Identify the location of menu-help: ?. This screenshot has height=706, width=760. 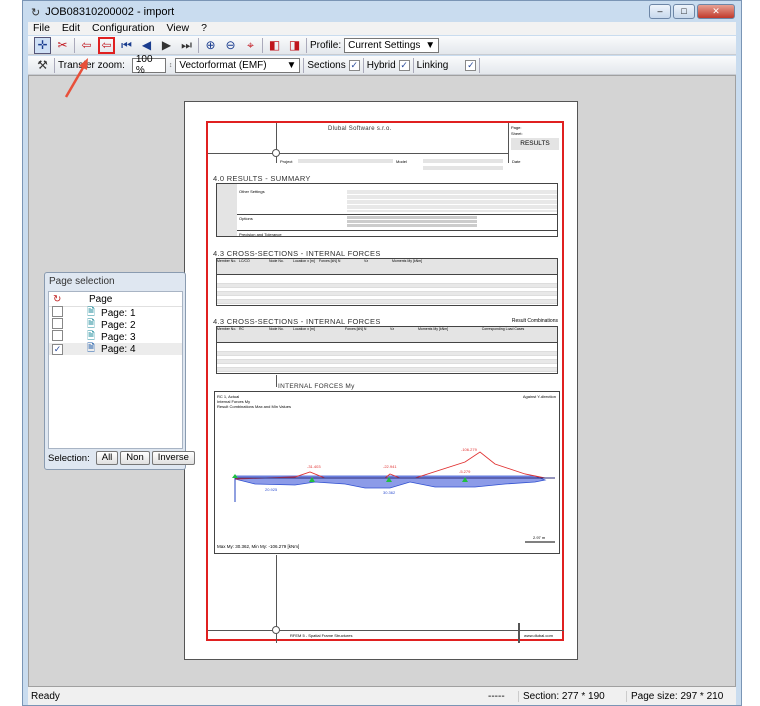
(204, 28).